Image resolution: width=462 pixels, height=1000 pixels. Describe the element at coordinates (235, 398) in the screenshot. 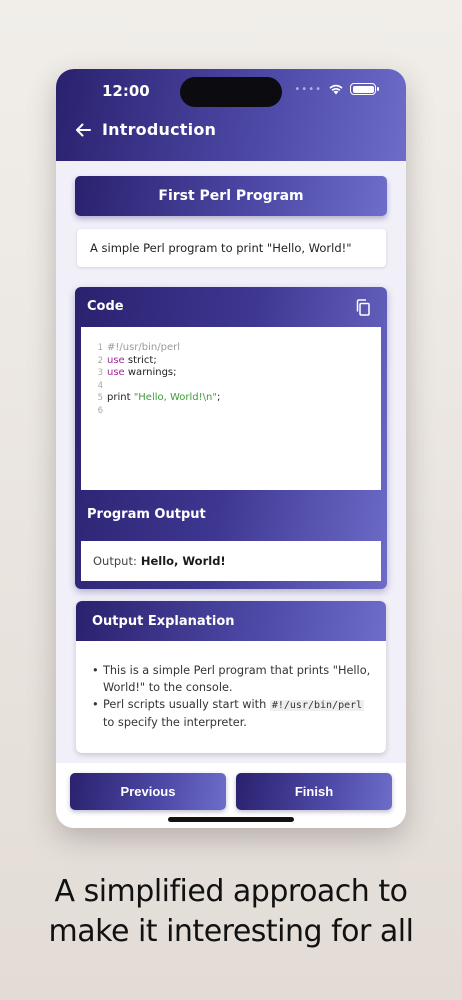

I see `code-line: 5 print "Hello, World!\n";` at that location.